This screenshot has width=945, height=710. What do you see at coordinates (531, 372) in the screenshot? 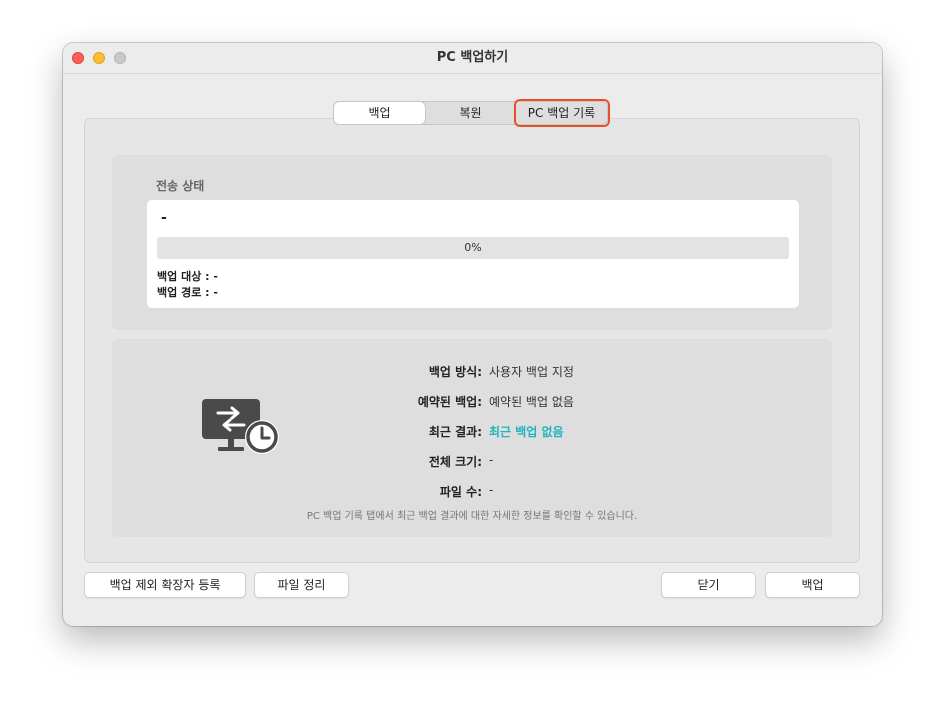
I see `info-value: 사용자 백업 지정` at bounding box center [531, 372].